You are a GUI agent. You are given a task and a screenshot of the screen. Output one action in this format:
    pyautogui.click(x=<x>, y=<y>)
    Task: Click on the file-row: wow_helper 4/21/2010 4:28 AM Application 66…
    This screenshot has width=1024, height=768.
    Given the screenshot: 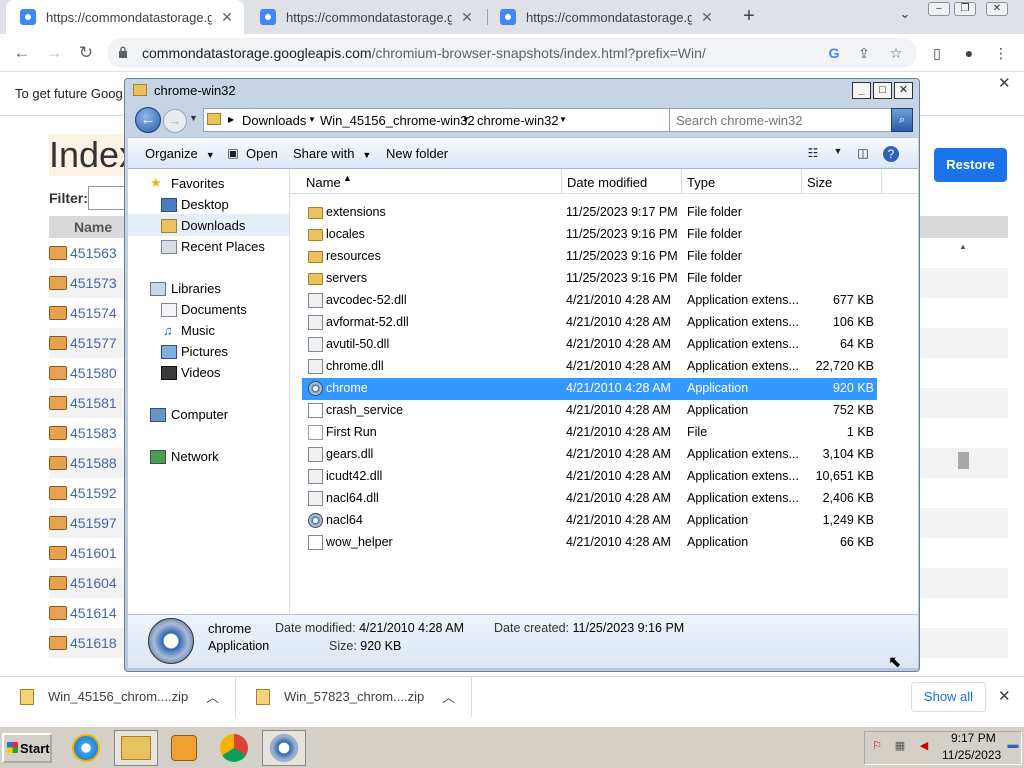 What is the action you would take?
    pyautogui.click(x=589, y=543)
    